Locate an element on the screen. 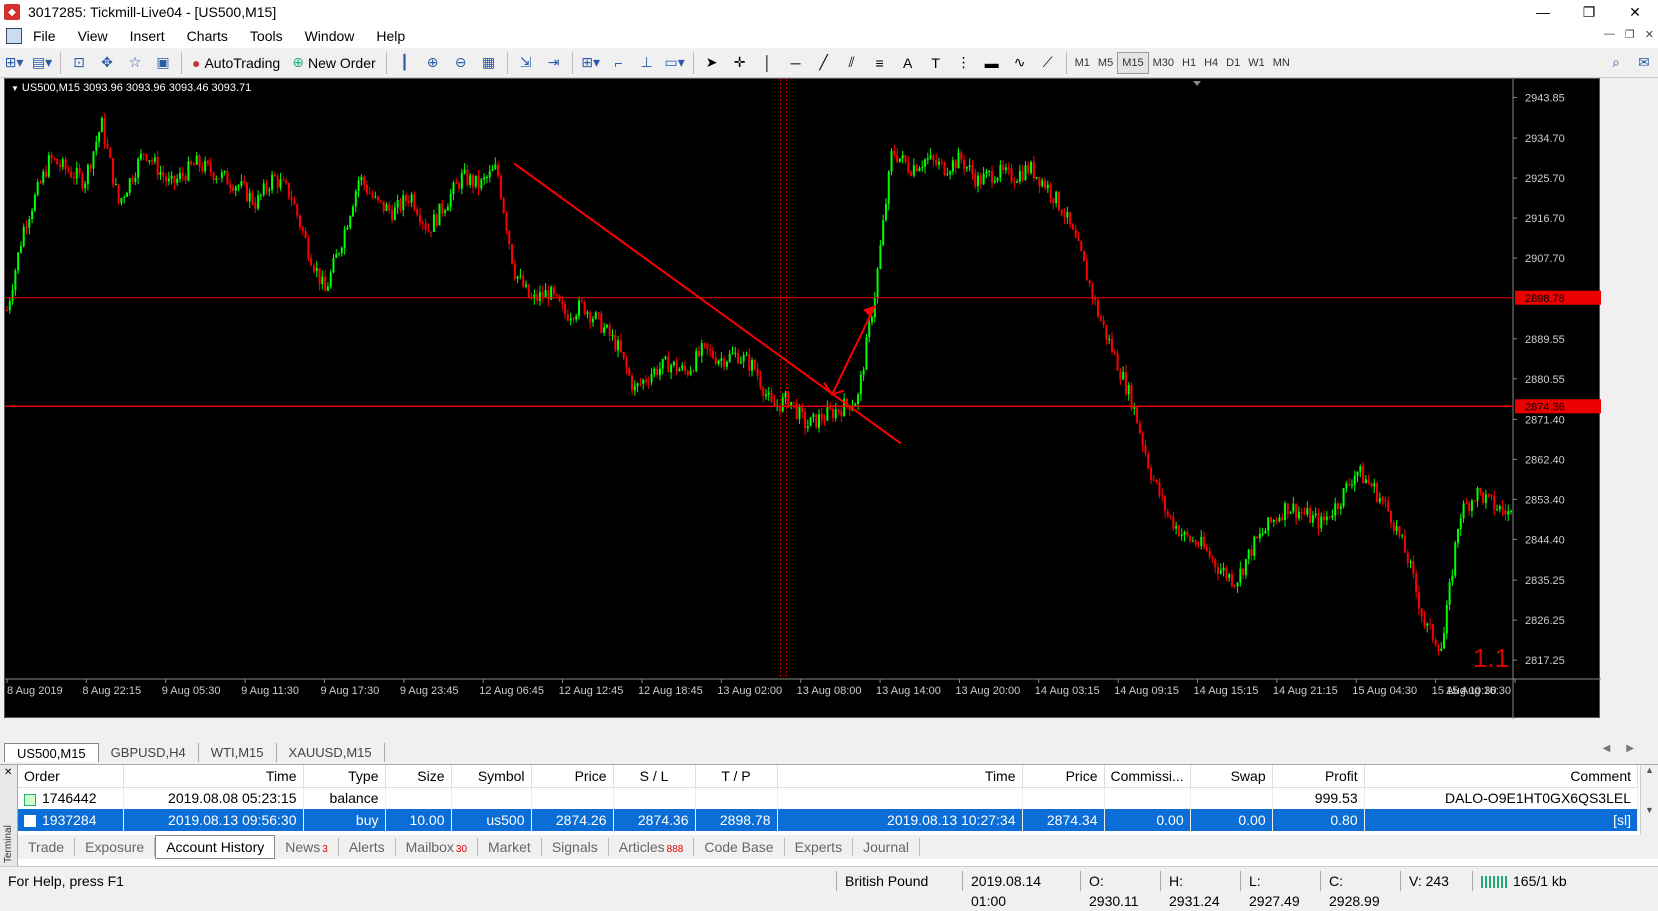  restore-button: ❐ is located at coordinates (1589, 12).